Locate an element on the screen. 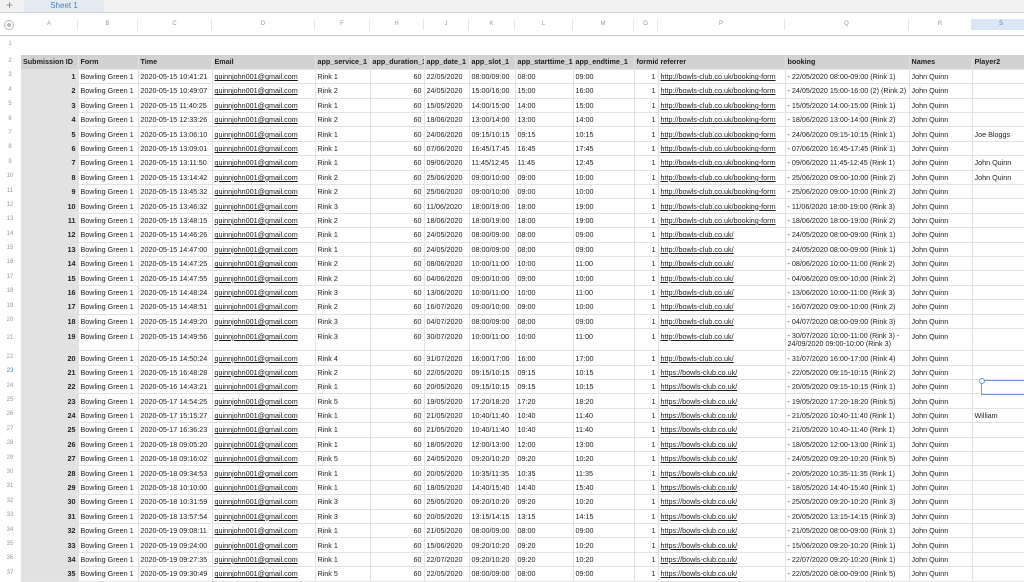 The image size is (1024, 582). service-cell: Rink 5 is located at coordinates (343, 401).